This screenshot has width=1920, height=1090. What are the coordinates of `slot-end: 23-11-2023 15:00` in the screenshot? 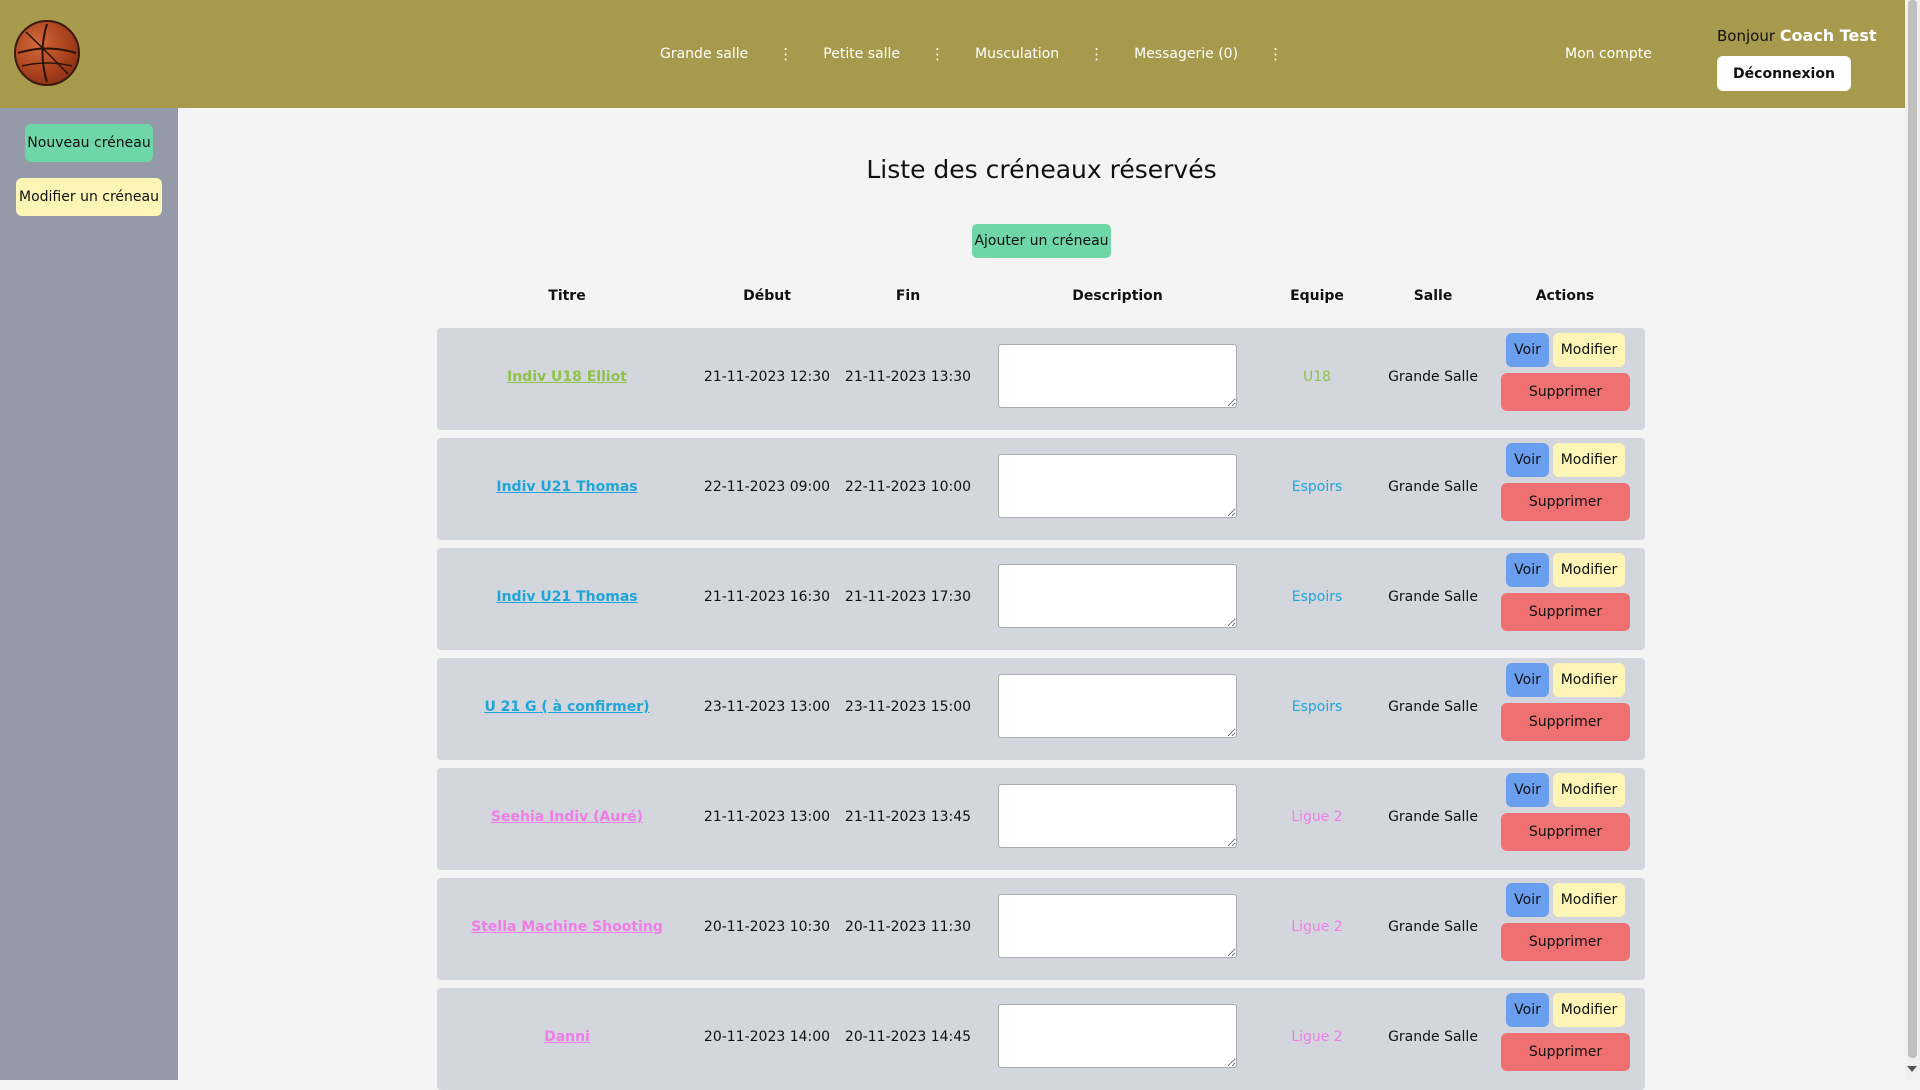 It's located at (908, 707).